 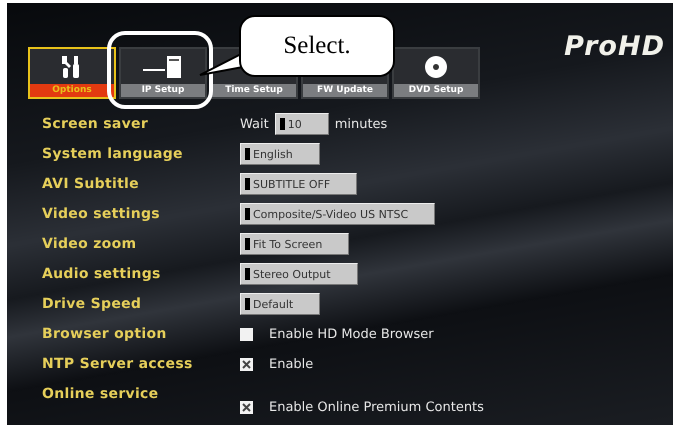 What do you see at coordinates (91, 184) in the screenshot?
I see `setting-label: AVI Subtitle` at bounding box center [91, 184].